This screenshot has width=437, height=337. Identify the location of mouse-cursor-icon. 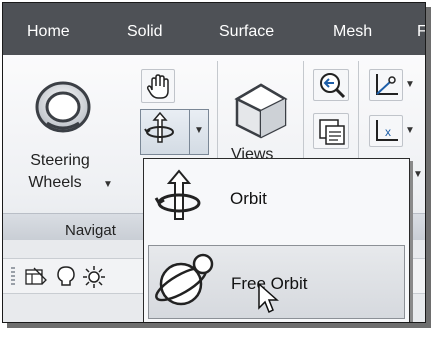
(268, 298).